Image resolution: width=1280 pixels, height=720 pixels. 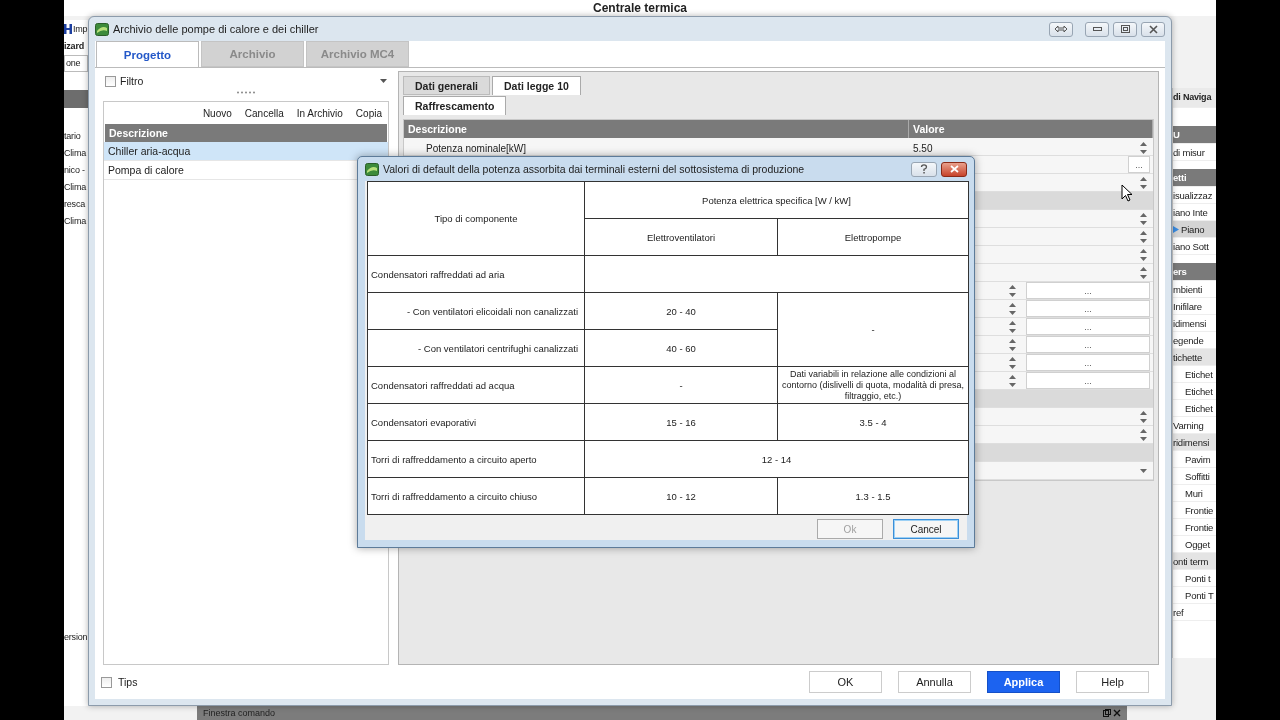 I want to click on panel-header: ers, so click(x=1194, y=272).